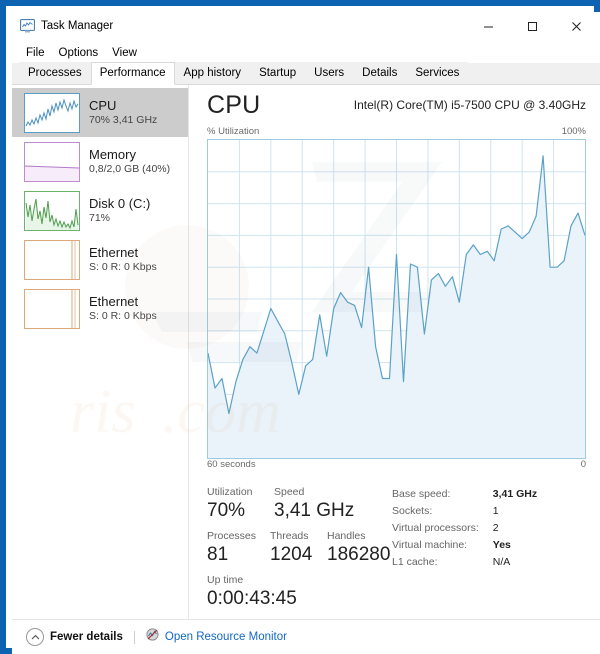 This screenshot has width=600, height=654. What do you see at coordinates (123, 267) in the screenshot?
I see `sidebar-item-ethernet-1-subtitle: S: 0 R: 0 Kbps` at bounding box center [123, 267].